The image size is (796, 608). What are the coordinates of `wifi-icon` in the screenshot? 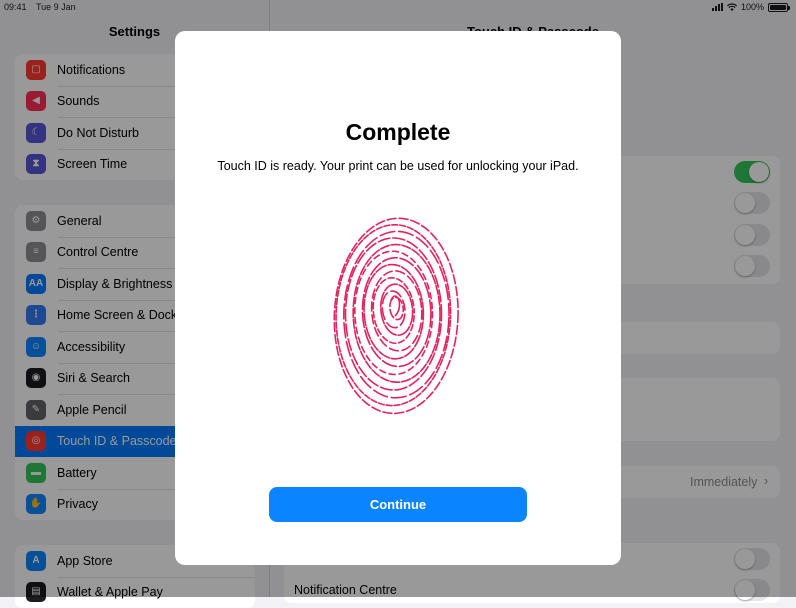 It's located at (732, 7).